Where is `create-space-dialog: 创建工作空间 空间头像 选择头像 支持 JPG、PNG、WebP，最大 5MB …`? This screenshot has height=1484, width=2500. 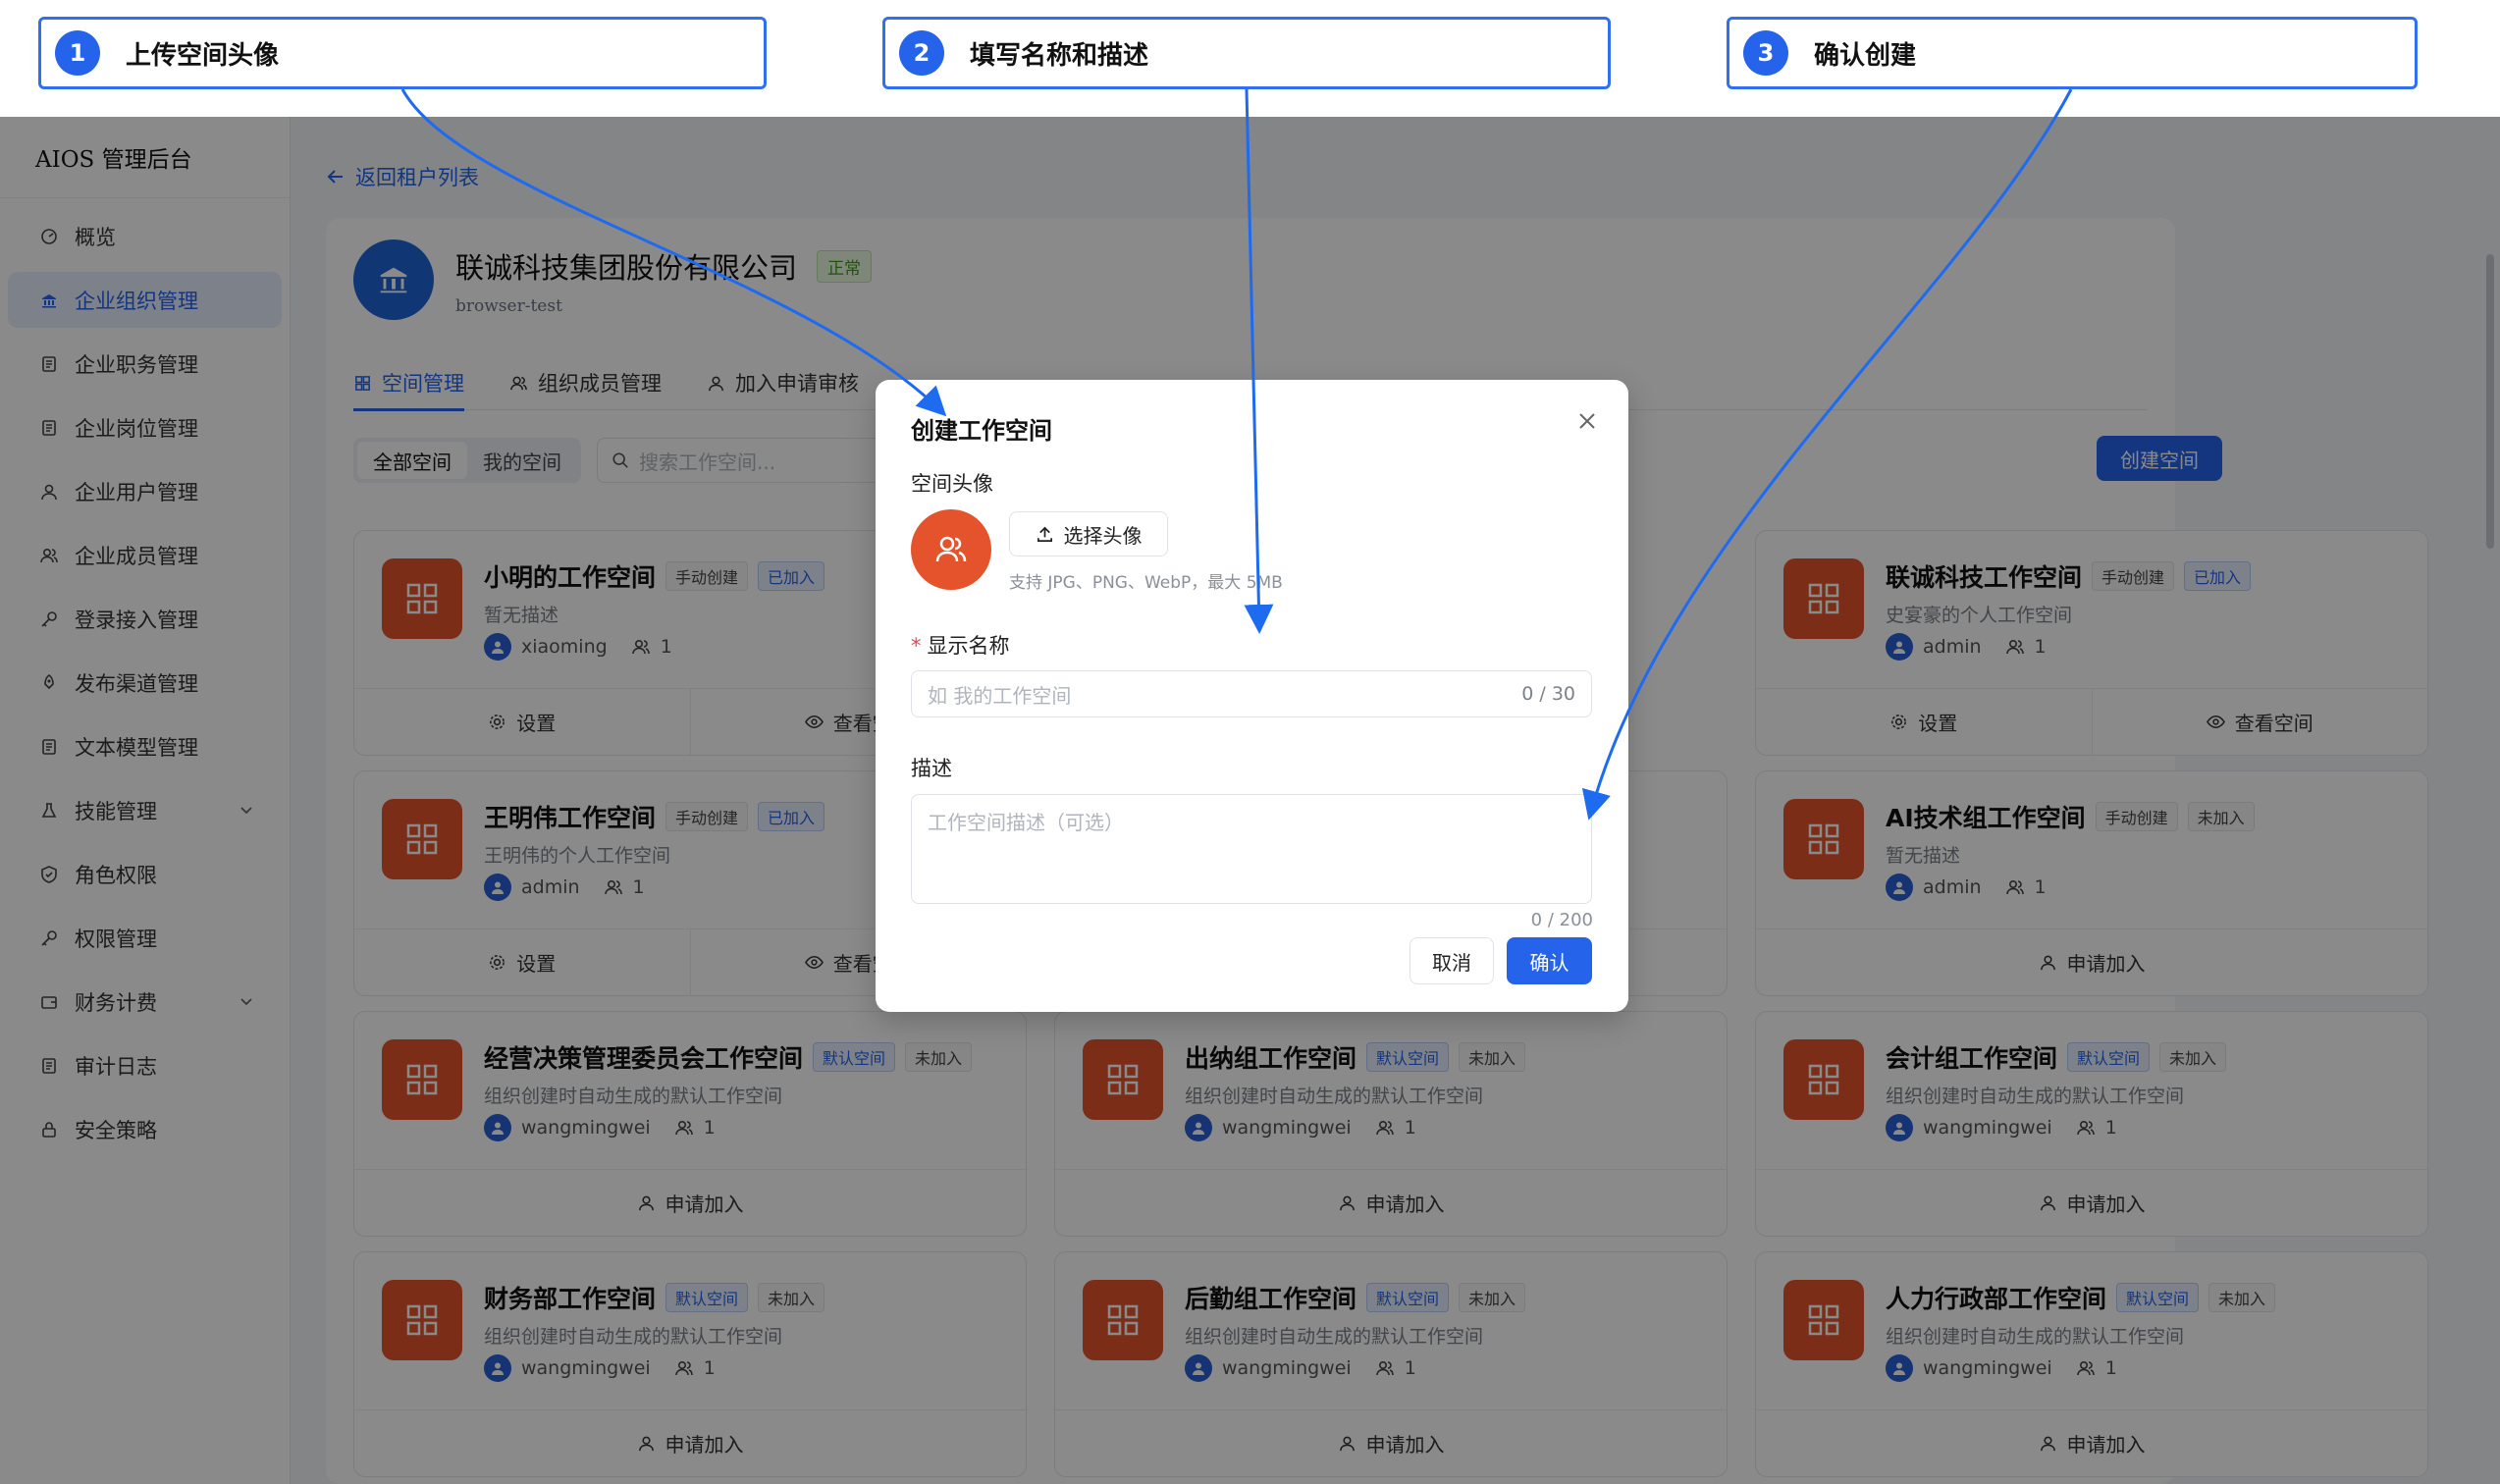
create-space-dialog: 创建工作空间 空间头像 选择头像 支持 JPG、PNG、WebP，最大 5MB … is located at coordinates (1252, 696).